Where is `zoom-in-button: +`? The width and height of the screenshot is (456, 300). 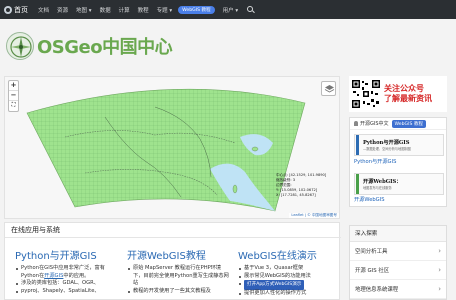
zoom-in-button: + is located at coordinates (13, 86).